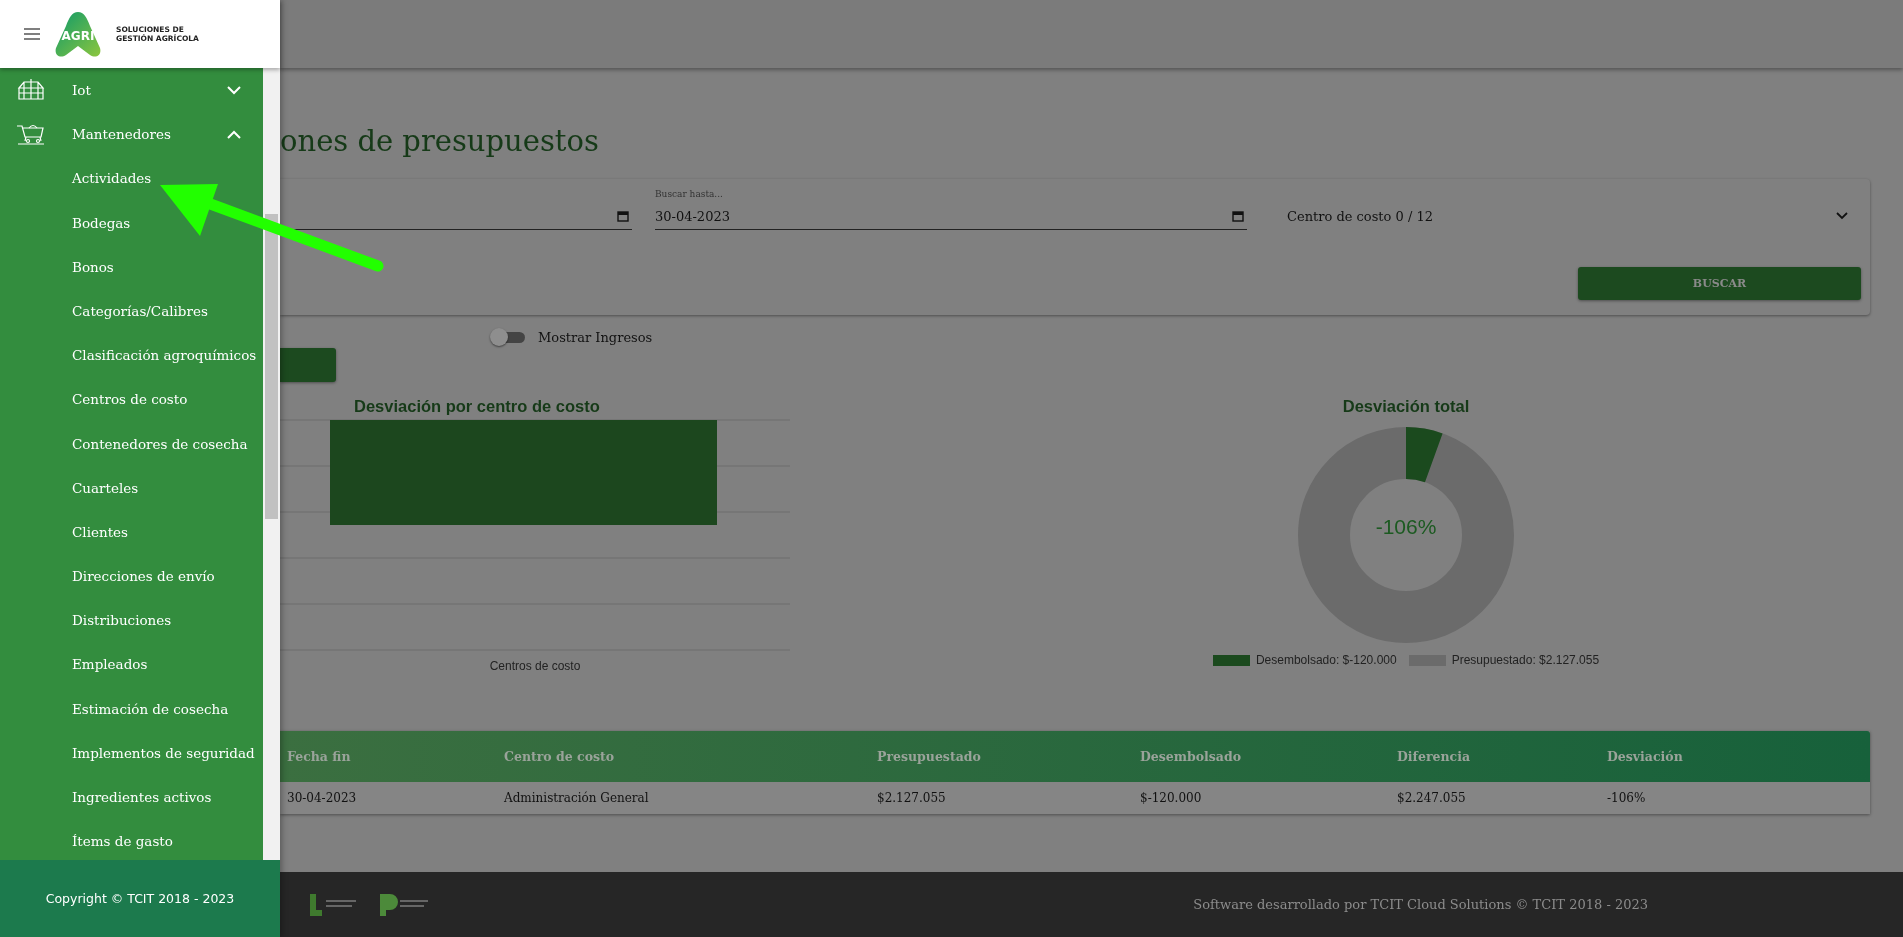 This screenshot has width=1903, height=937. Describe the element at coordinates (576, 798) in the screenshot. I see `table-cell-text: Administración General` at that location.